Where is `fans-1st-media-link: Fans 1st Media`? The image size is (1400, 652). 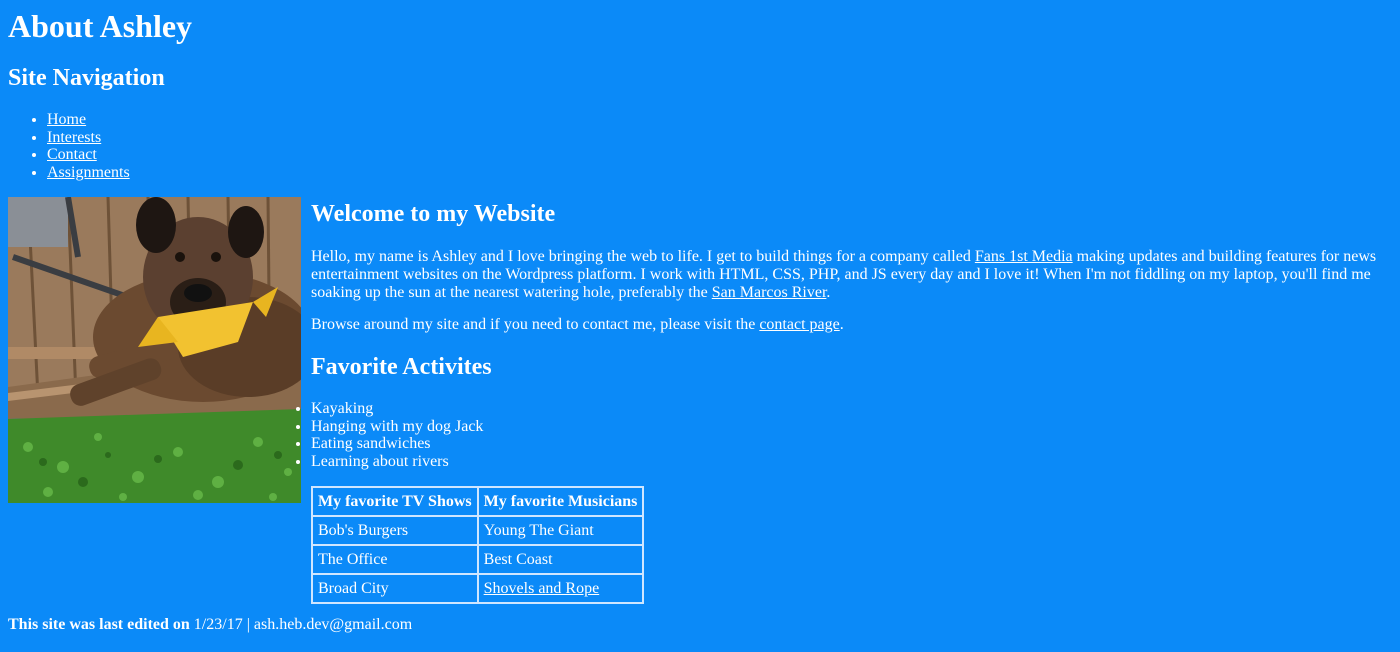
fans-1st-media-link: Fans 1st Media is located at coordinates (1024, 256).